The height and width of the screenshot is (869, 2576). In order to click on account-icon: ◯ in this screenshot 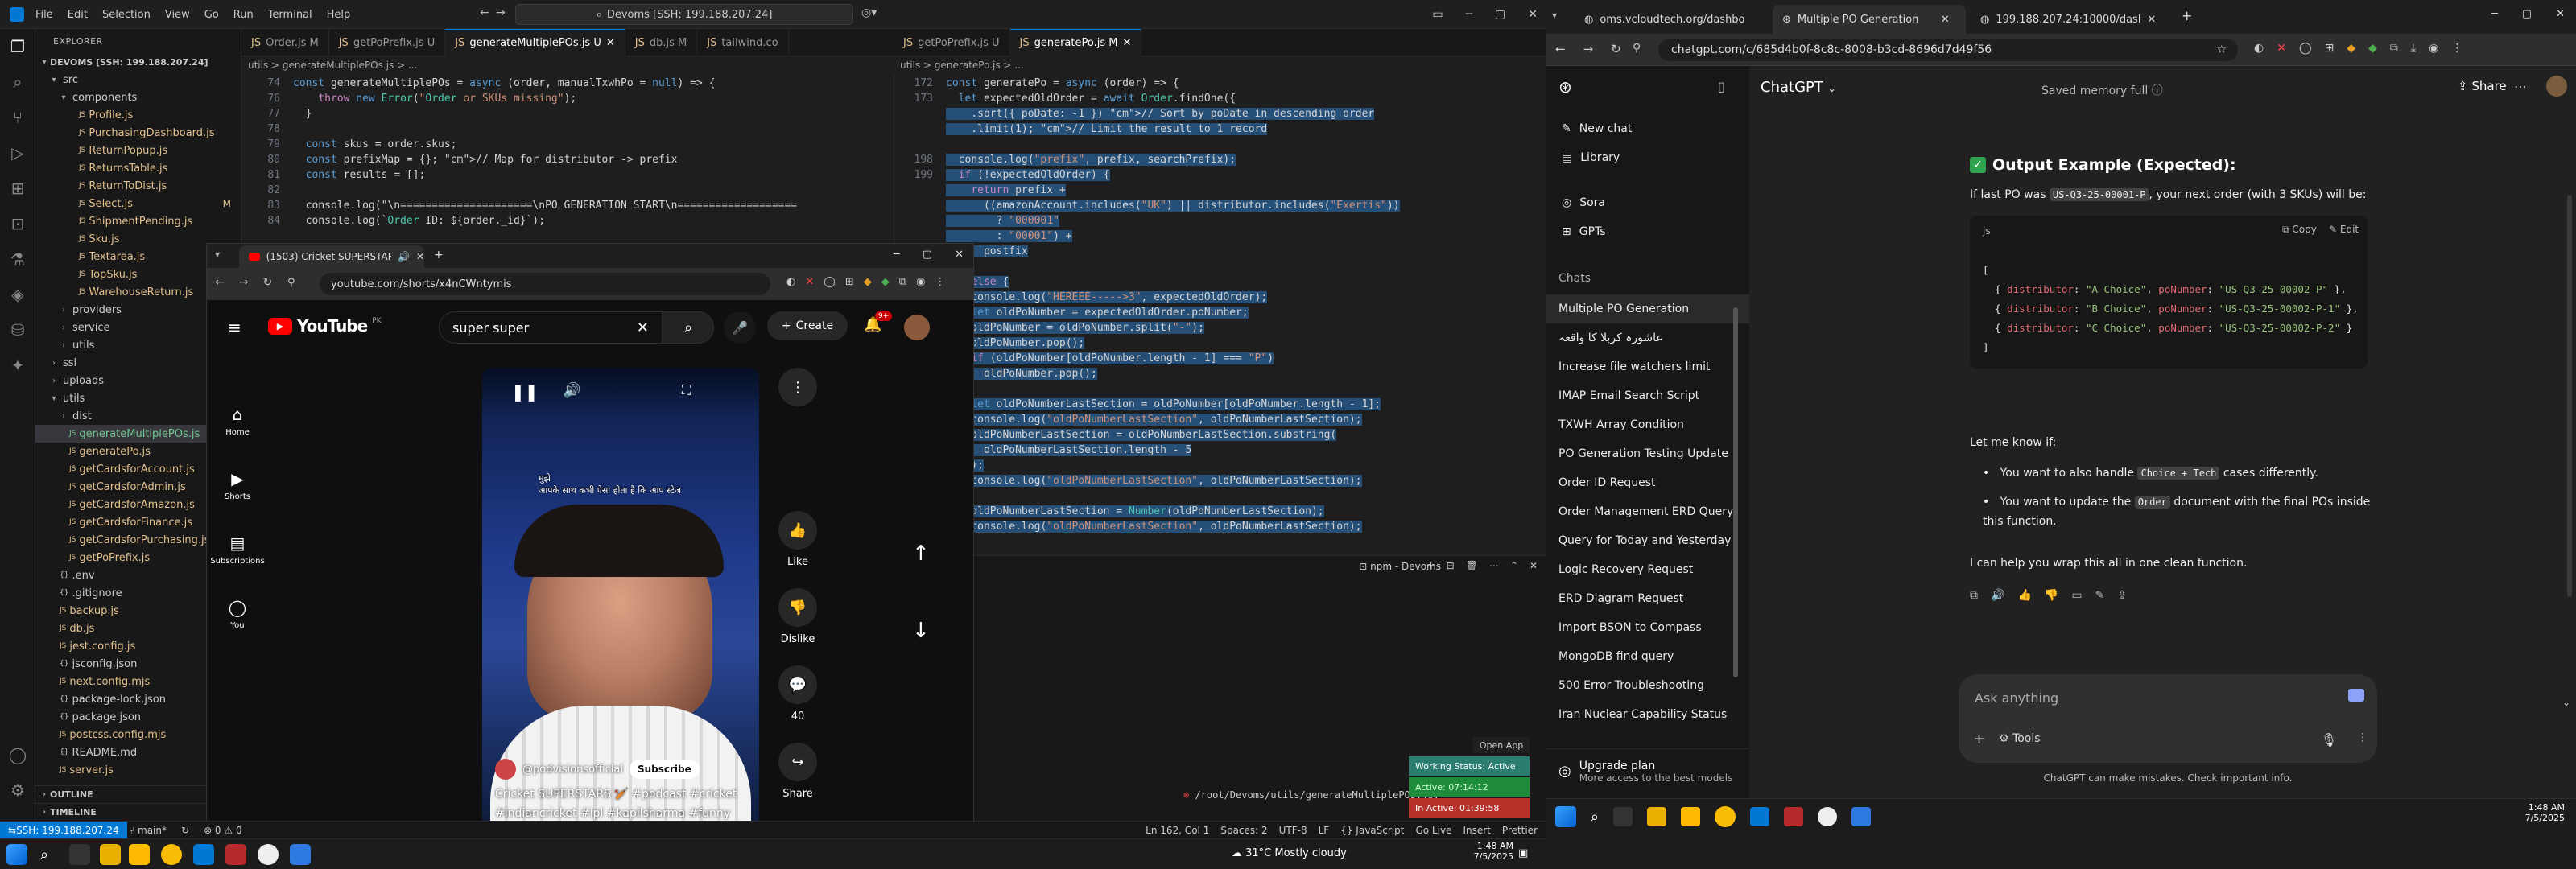, I will do `click(17, 754)`.